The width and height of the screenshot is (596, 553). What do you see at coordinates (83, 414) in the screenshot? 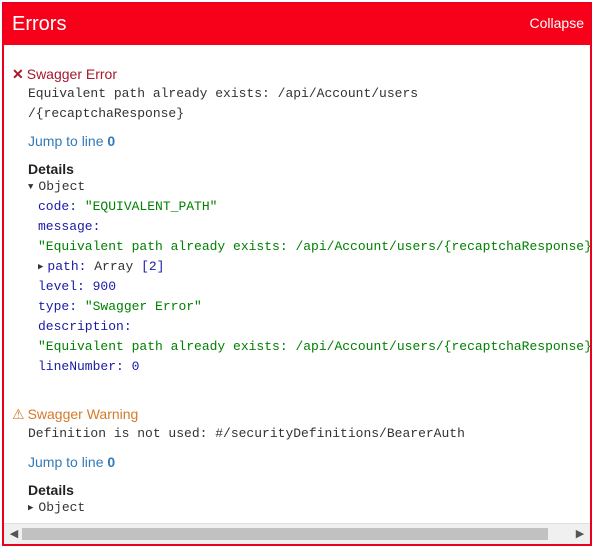
I see `warning-title-label: Swagger Warning` at bounding box center [83, 414].